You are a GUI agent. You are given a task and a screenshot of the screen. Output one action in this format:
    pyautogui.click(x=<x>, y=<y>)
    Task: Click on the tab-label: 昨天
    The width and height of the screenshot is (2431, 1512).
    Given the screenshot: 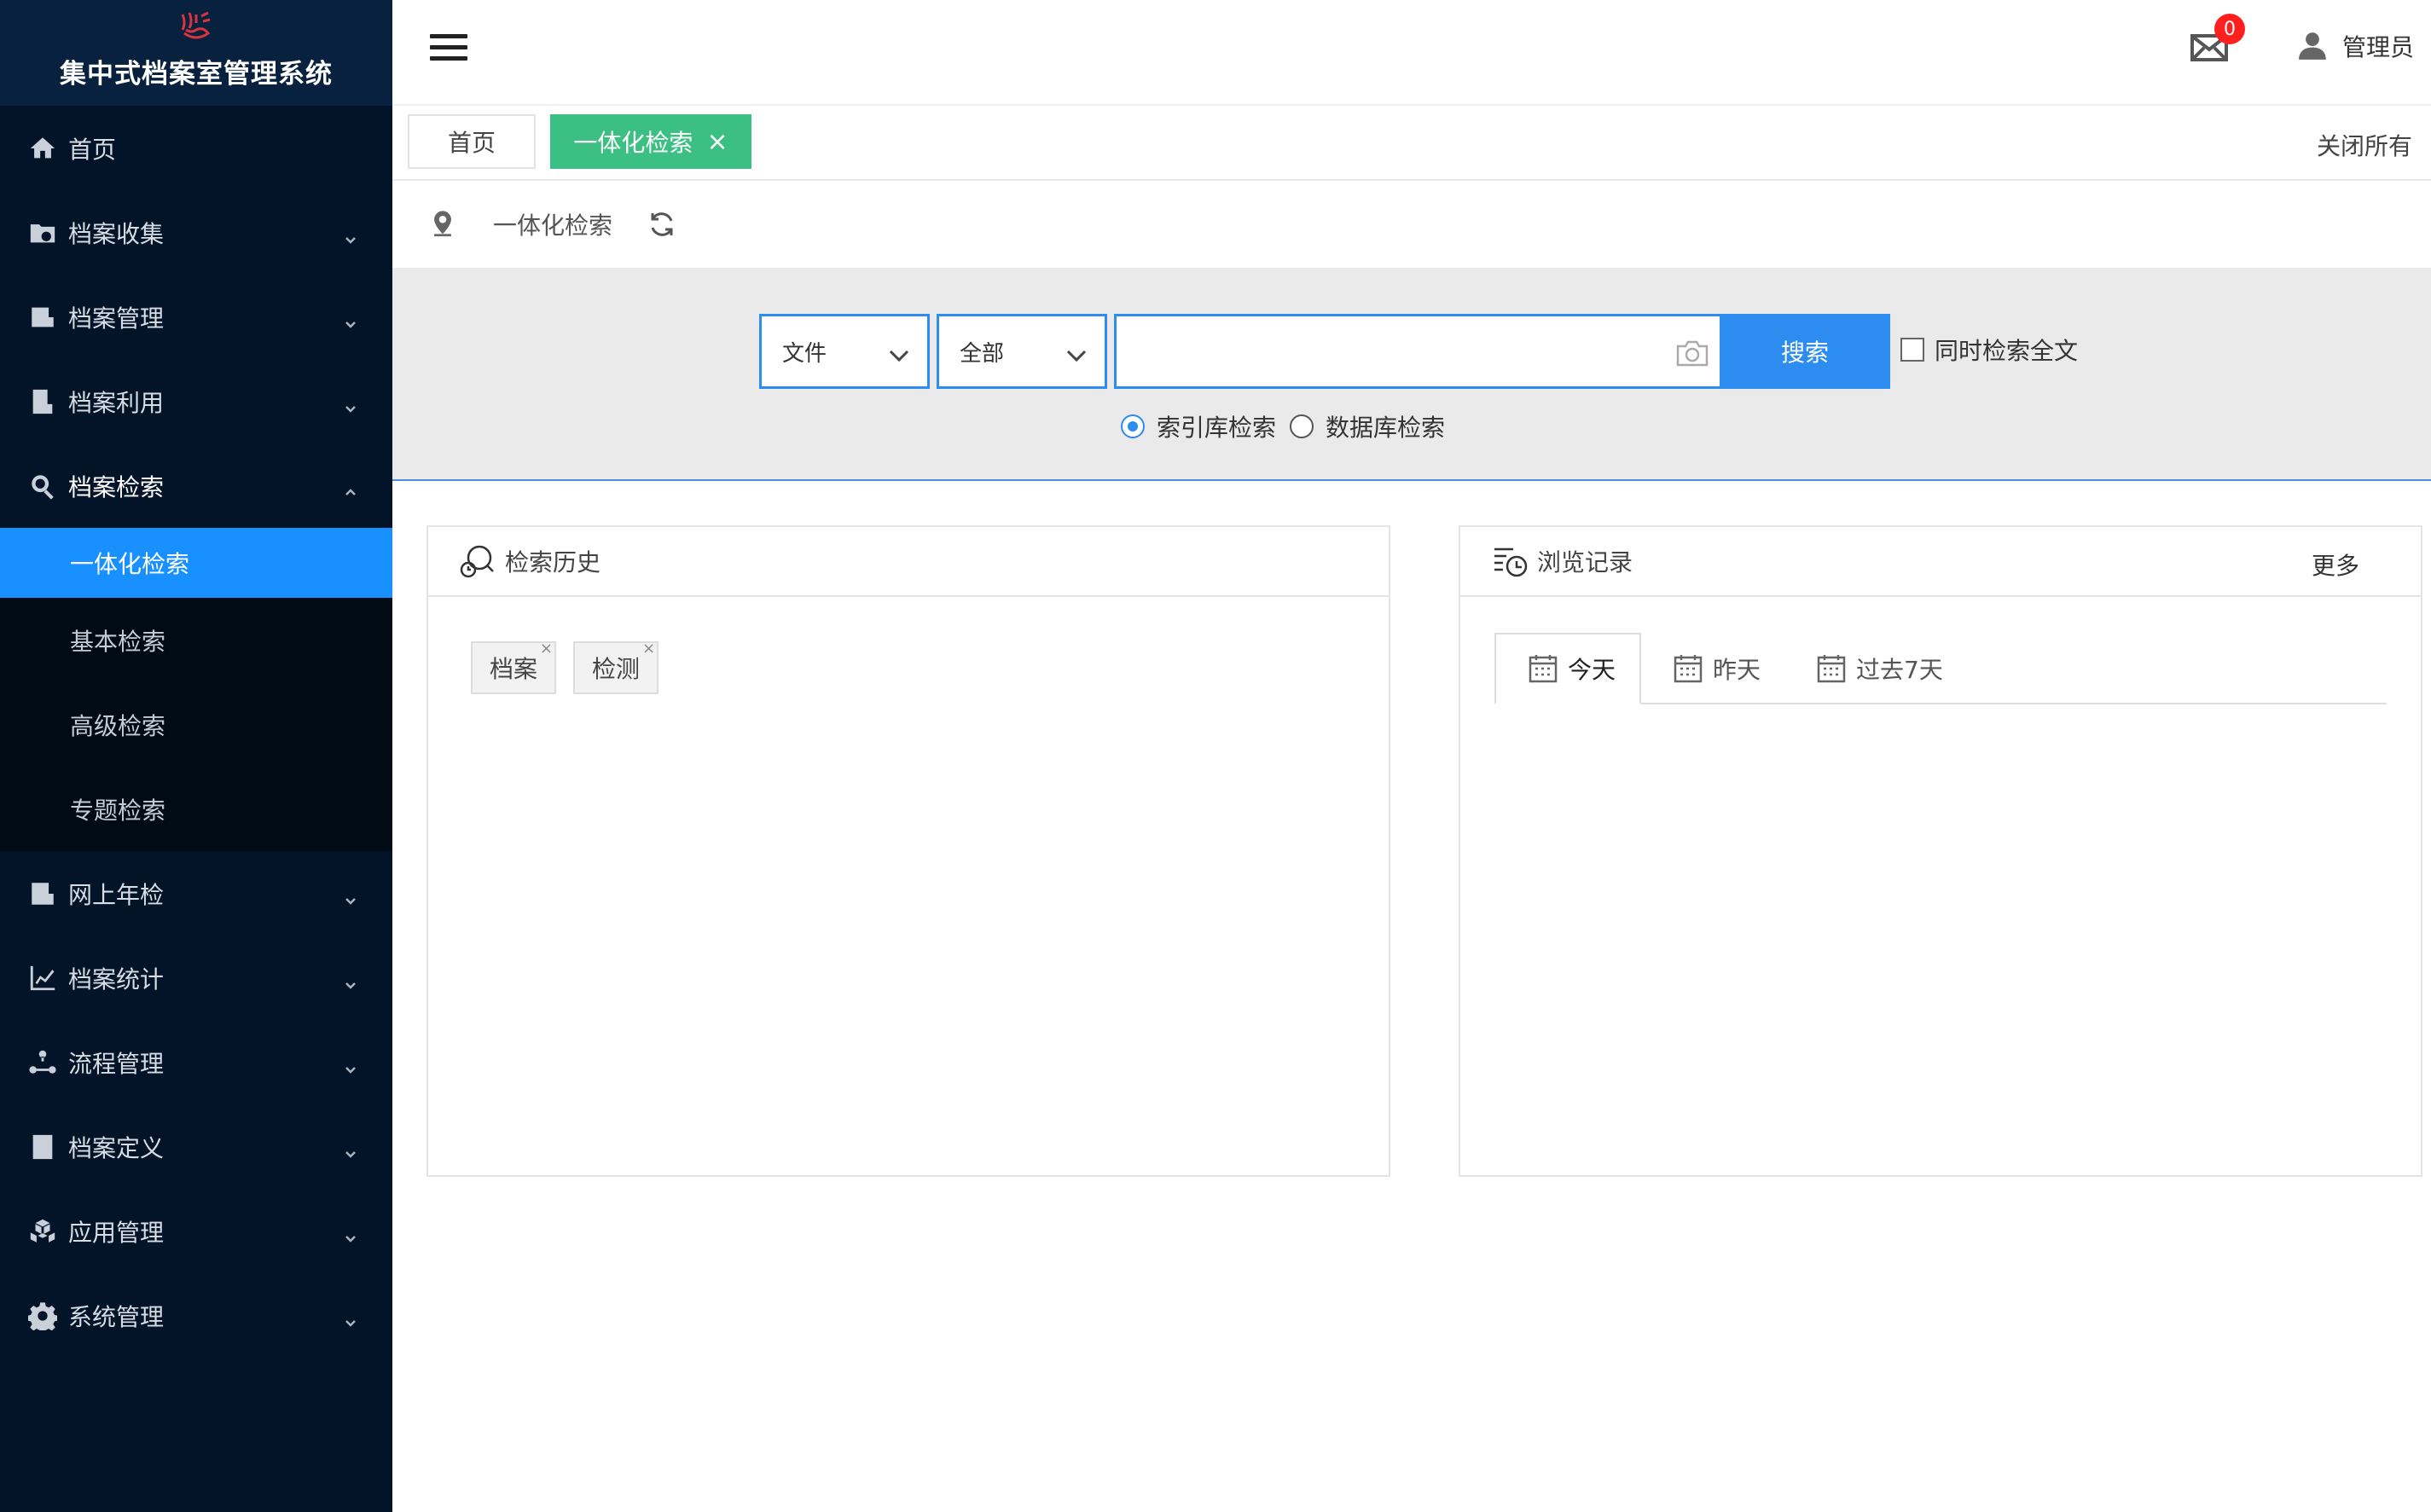 What is the action you would take?
    pyautogui.click(x=1737, y=670)
    